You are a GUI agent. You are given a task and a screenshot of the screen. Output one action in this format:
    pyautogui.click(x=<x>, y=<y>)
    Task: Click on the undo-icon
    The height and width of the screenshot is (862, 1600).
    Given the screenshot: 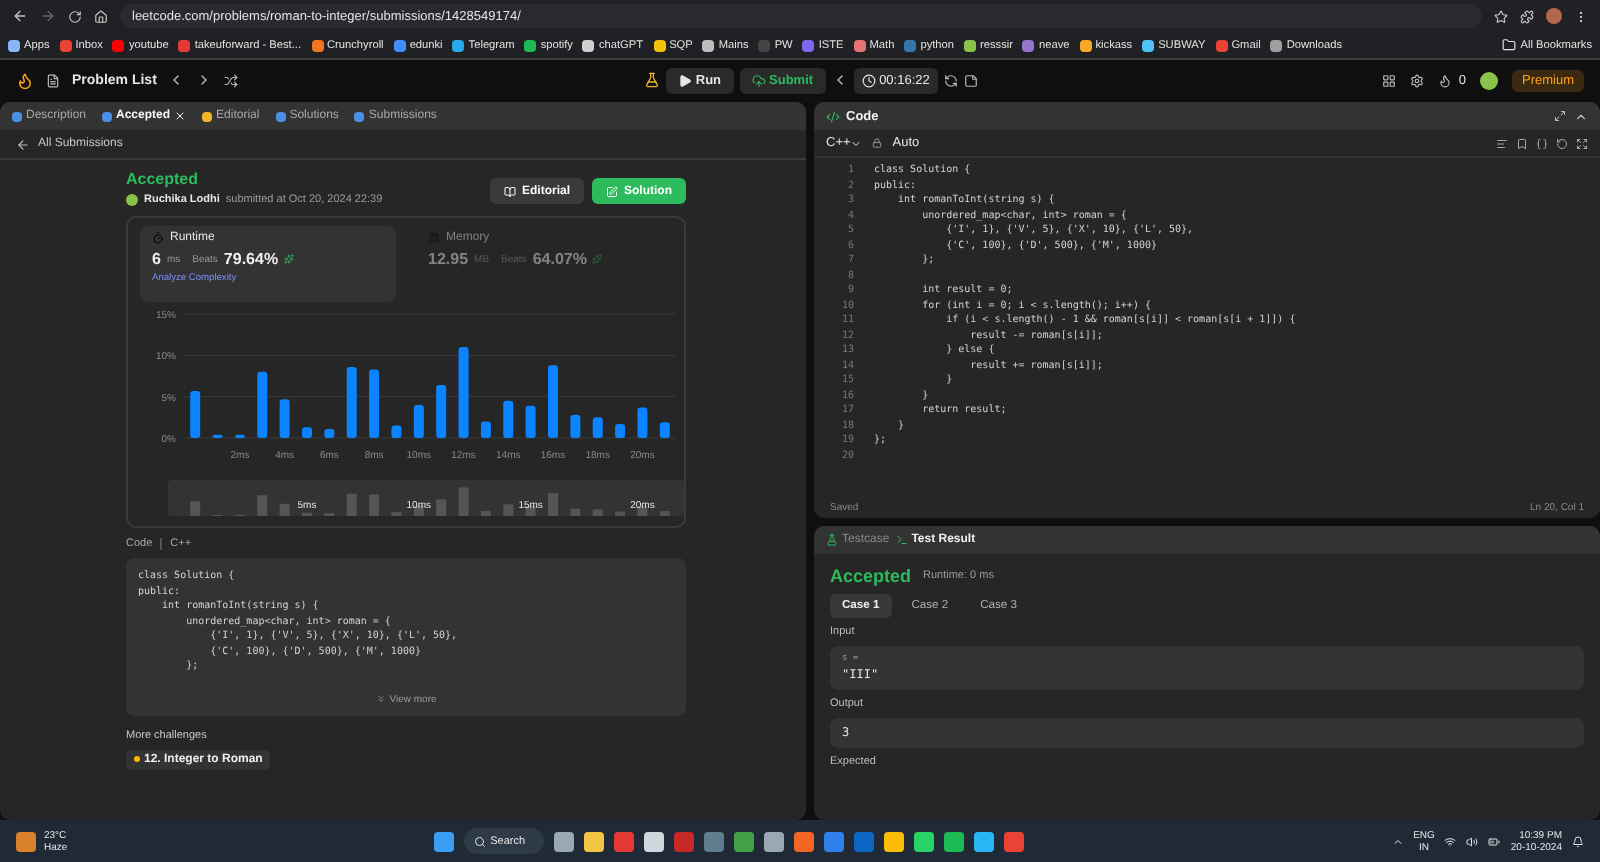 What is the action you would take?
    pyautogui.click(x=1562, y=143)
    